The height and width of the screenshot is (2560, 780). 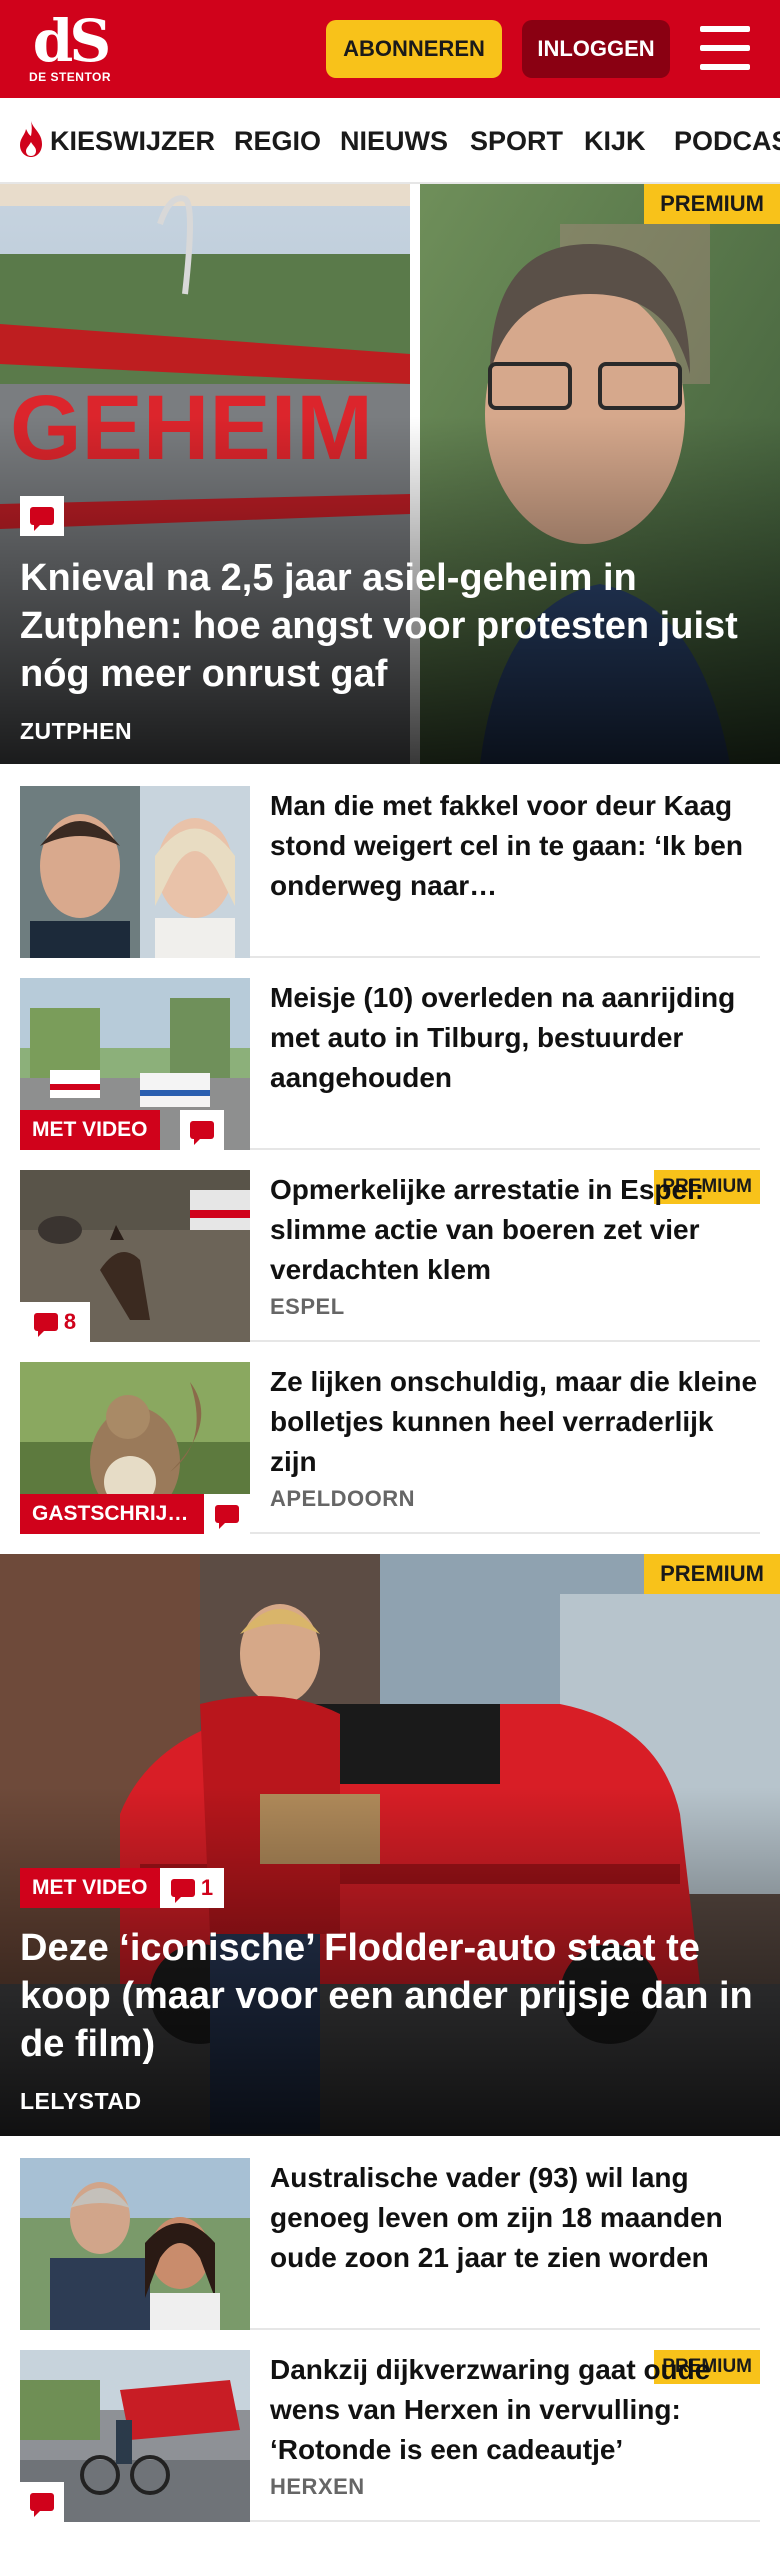 I want to click on comment-badge: 1, so click(x=192, y=1888).